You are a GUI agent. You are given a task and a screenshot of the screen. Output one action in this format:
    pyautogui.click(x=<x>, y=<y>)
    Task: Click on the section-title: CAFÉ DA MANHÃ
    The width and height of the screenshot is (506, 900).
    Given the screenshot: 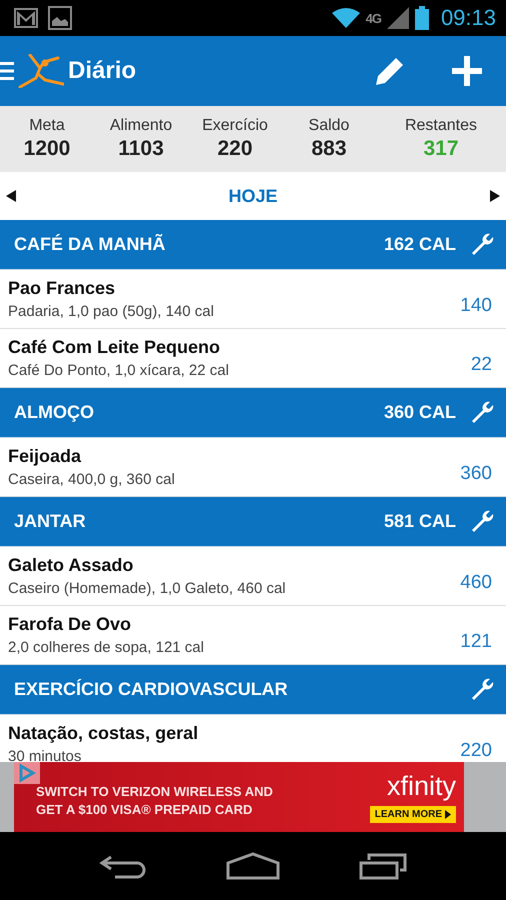 What is the action you would take?
    pyautogui.click(x=90, y=244)
    